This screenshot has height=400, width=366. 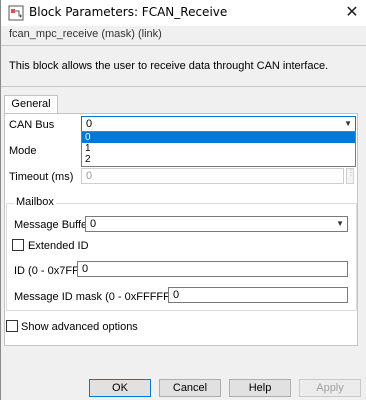 What do you see at coordinates (52, 225) in the screenshot?
I see `message-buffer-label: Message Buffer` at bounding box center [52, 225].